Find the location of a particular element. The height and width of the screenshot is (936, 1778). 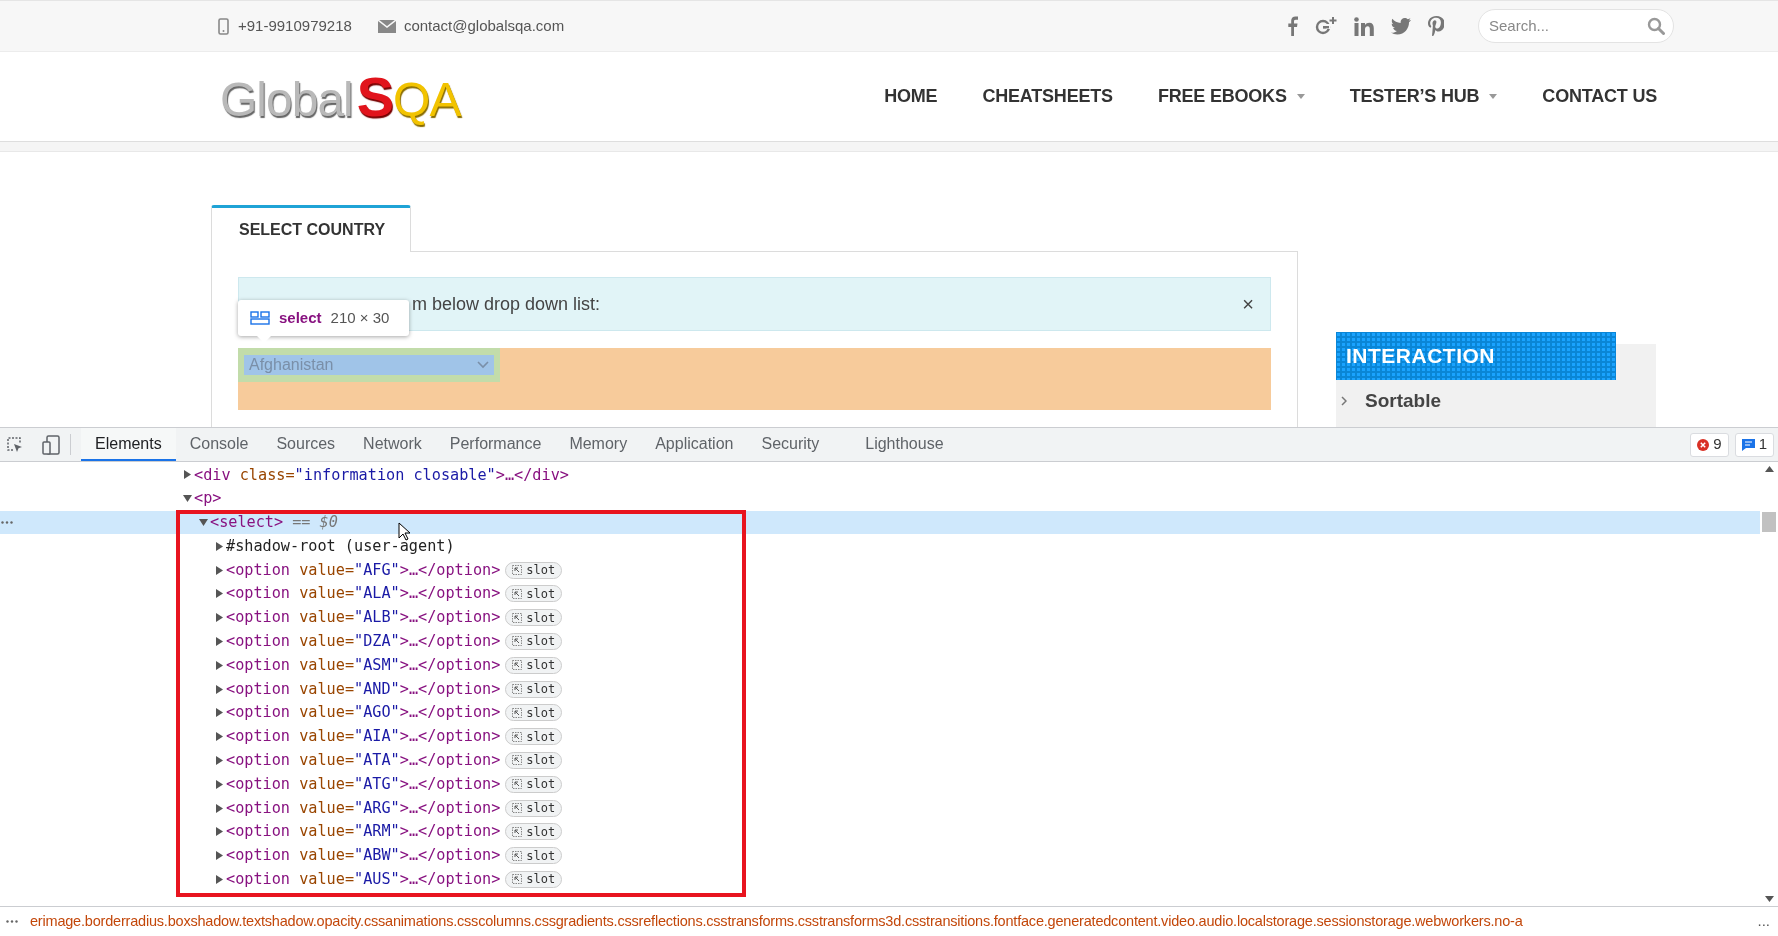

message-count-badge: 1 is located at coordinates (1754, 444).